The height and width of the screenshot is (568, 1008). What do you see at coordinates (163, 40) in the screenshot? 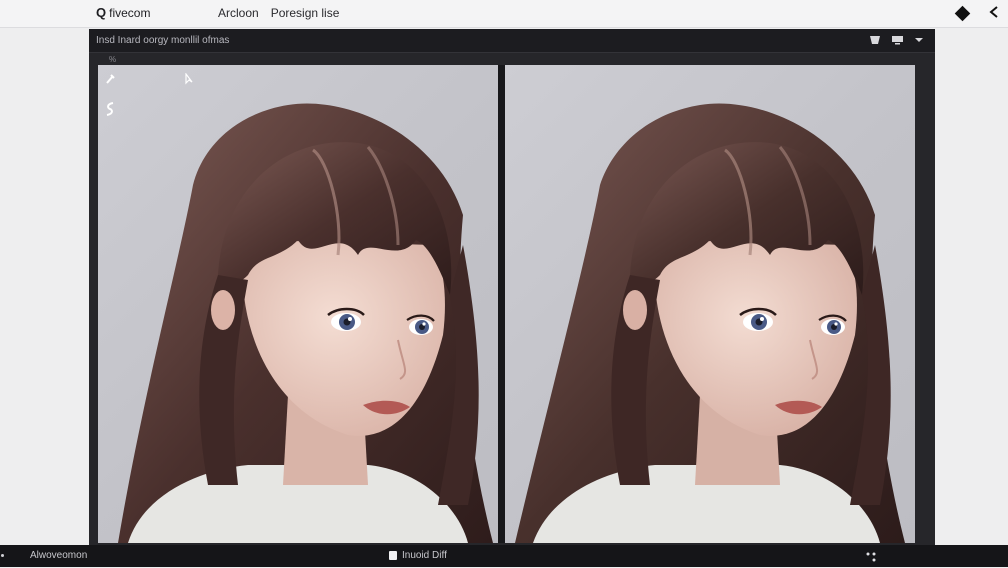
I see `viewer-title: Insd Inard oorgy monllil ofmas` at bounding box center [163, 40].